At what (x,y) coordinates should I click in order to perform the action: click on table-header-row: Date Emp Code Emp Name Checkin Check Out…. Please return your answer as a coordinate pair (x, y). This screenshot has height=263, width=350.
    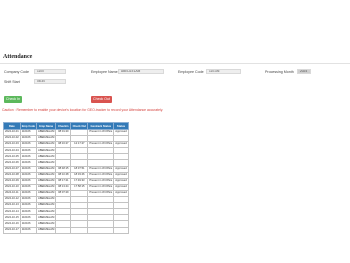
    Looking at the image, I should click on (66, 126).